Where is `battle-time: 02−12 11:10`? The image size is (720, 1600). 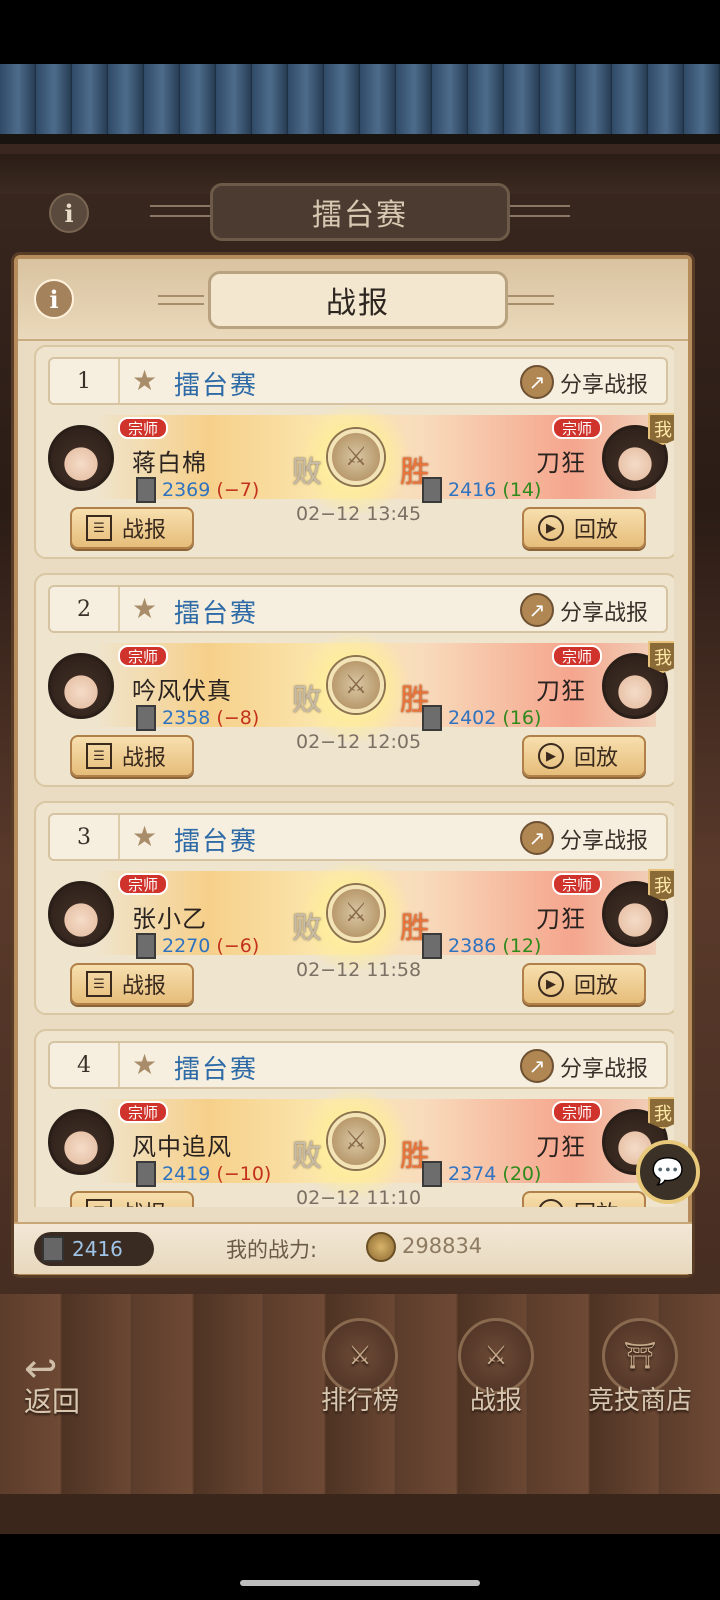 battle-time: 02−12 11:10 is located at coordinates (359, 1197).